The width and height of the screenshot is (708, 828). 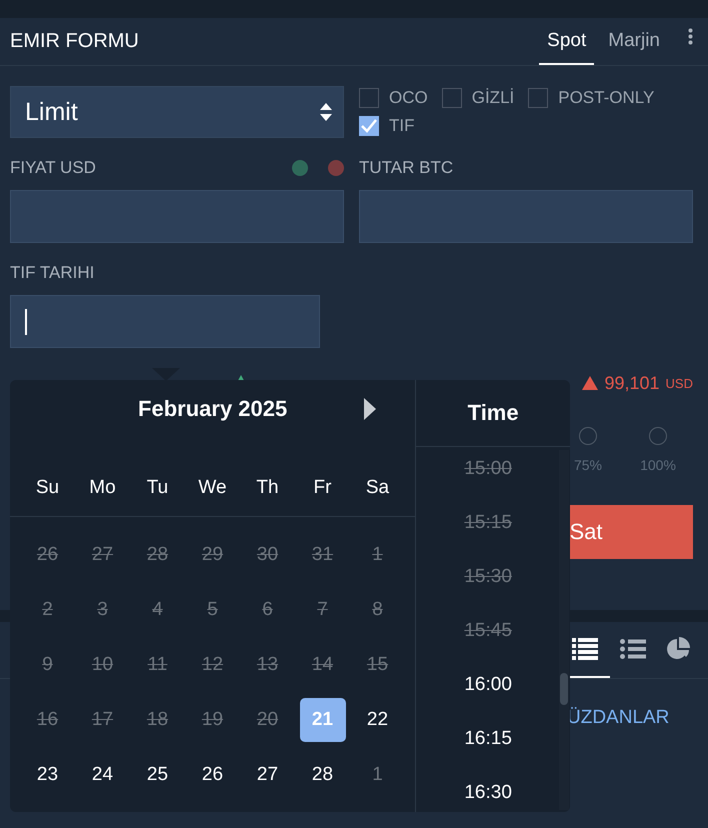 I want to click on weekday-label: We, so click(x=212, y=488).